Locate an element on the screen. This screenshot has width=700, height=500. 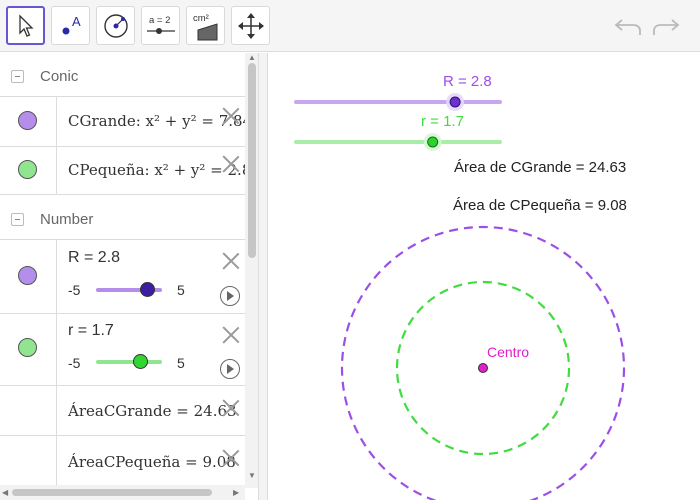
algebra-item-text: r = 1.7 is located at coordinates (91, 331).